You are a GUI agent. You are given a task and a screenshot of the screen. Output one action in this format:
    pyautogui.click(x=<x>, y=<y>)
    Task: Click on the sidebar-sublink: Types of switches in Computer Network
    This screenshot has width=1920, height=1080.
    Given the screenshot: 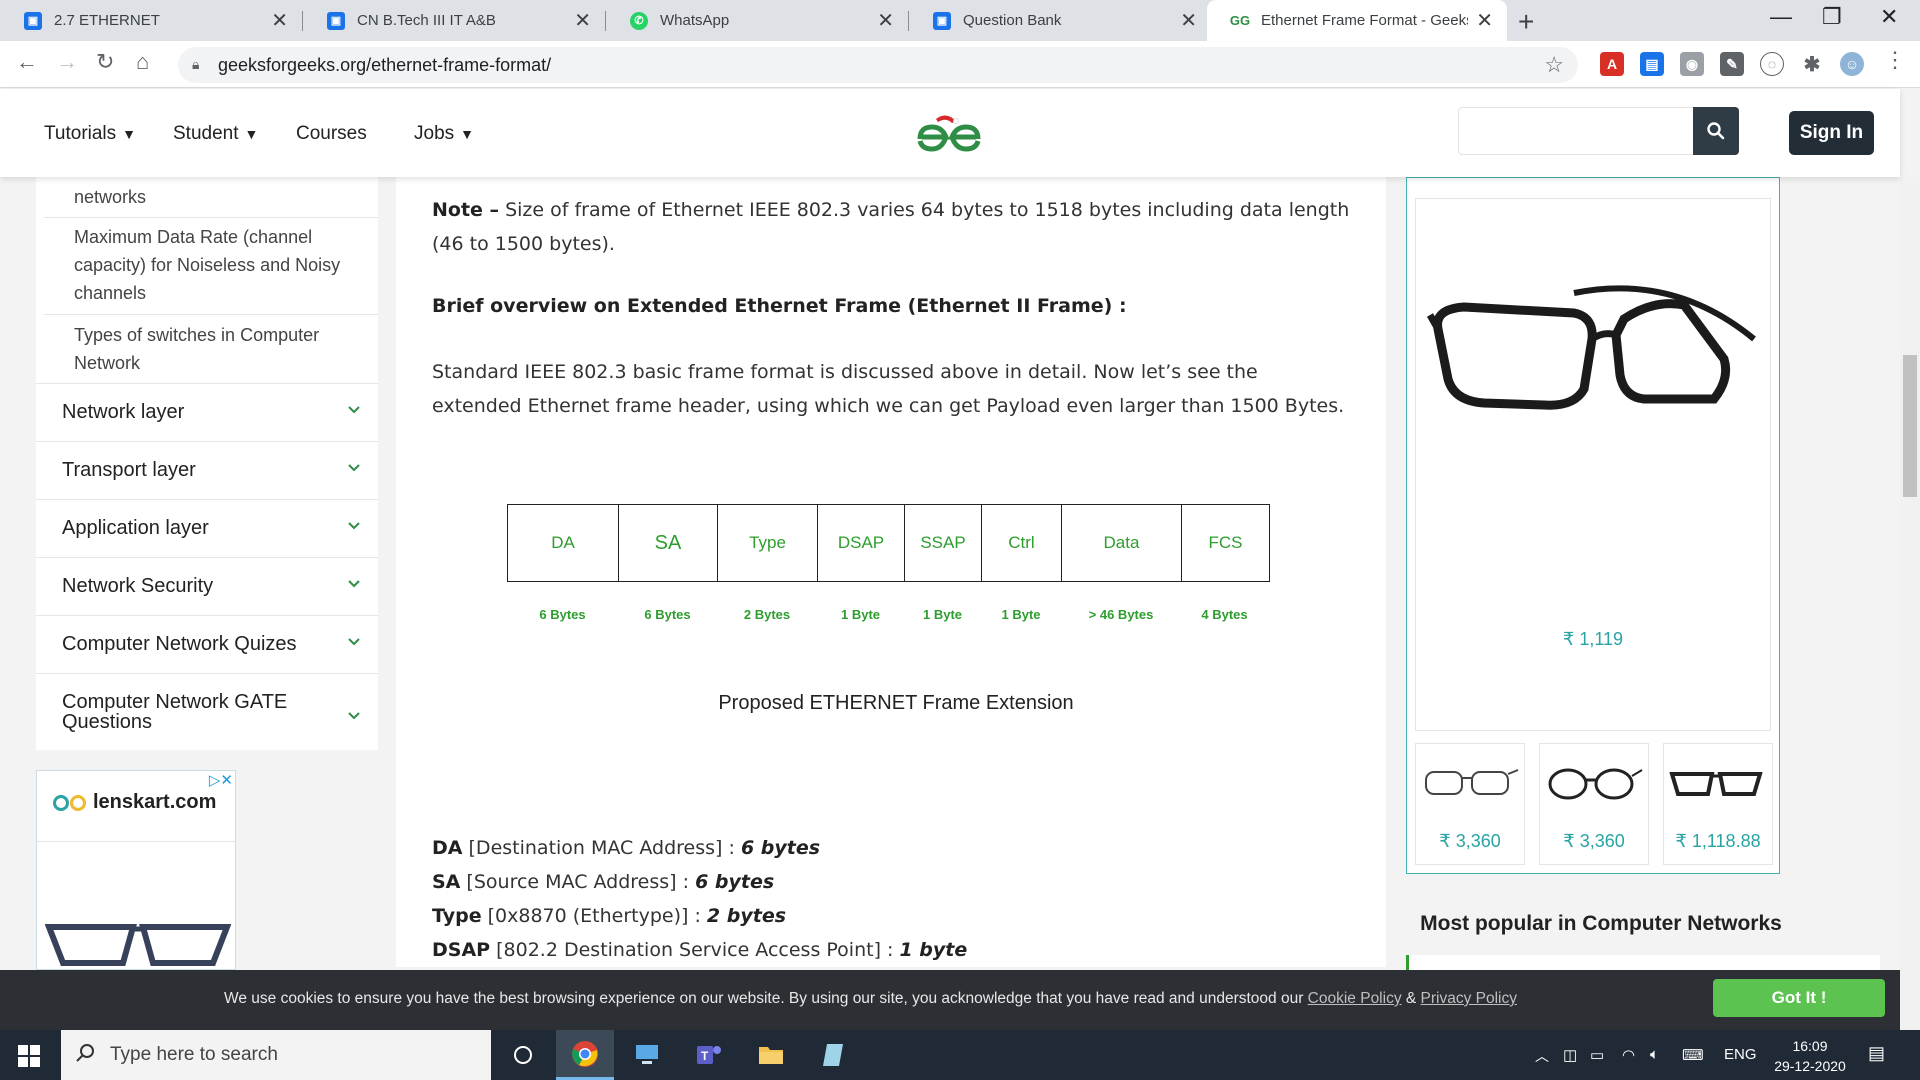 What is the action you would take?
    pyautogui.click(x=219, y=349)
    